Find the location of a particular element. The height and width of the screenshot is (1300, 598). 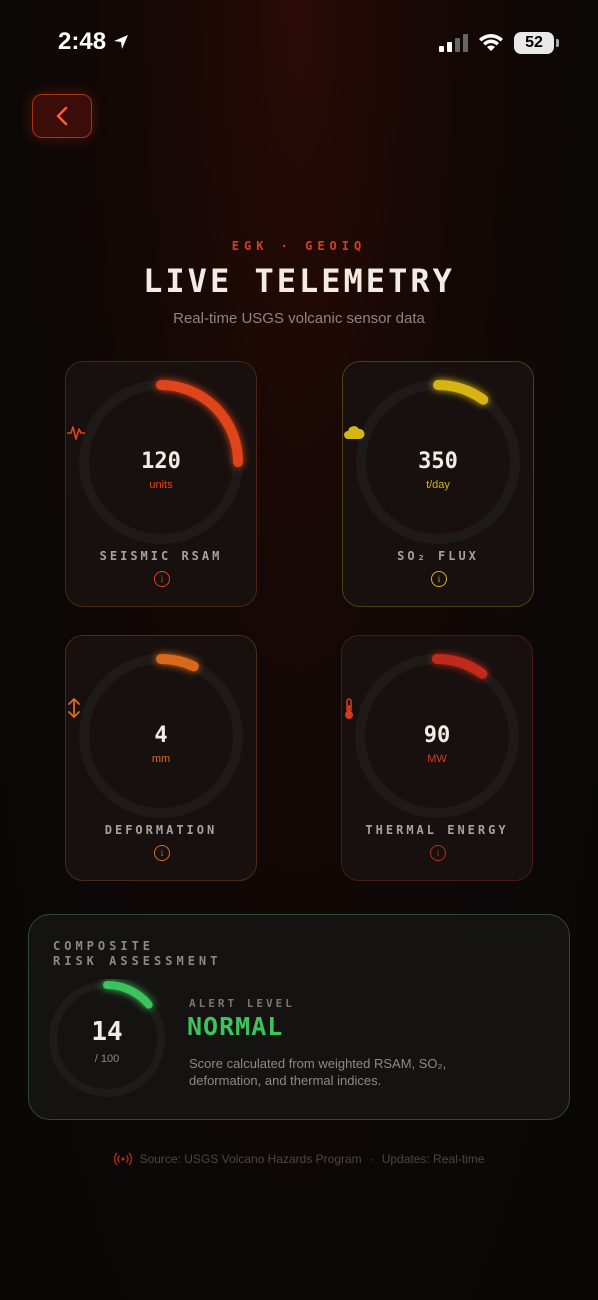

footer-updates: Updates: Real-time is located at coordinates (433, 1159).